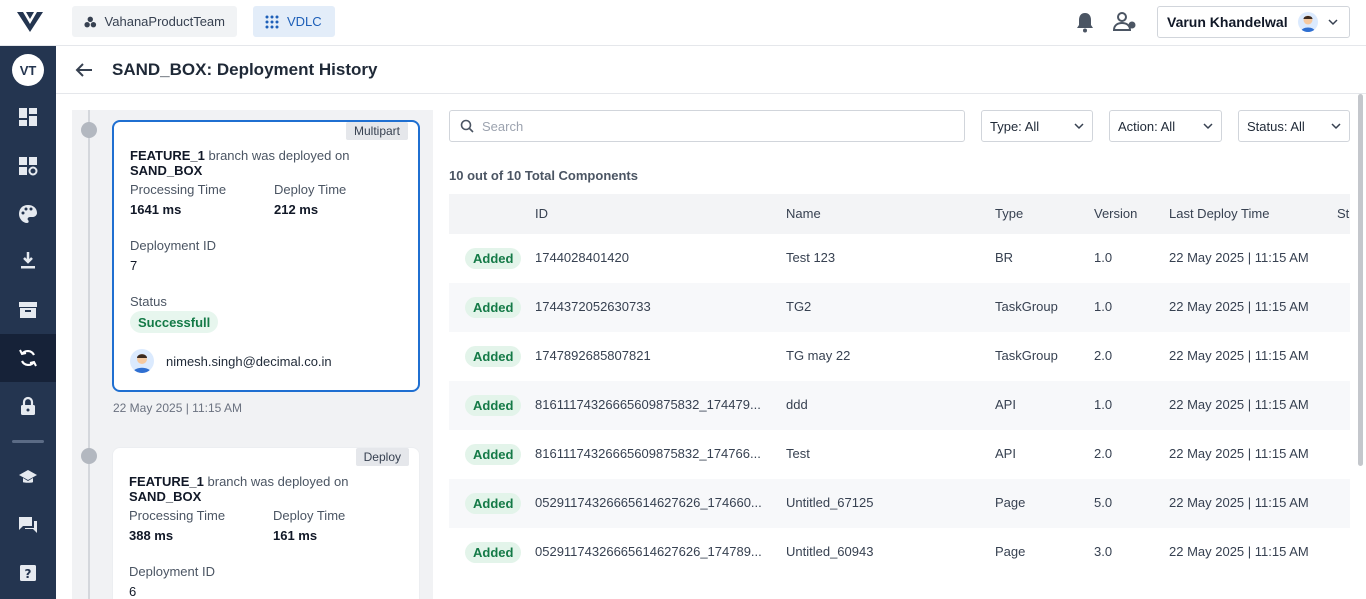 Image resolution: width=1366 pixels, height=599 pixels. I want to click on component-count: 10 out of 10 Total Components, so click(543, 175).